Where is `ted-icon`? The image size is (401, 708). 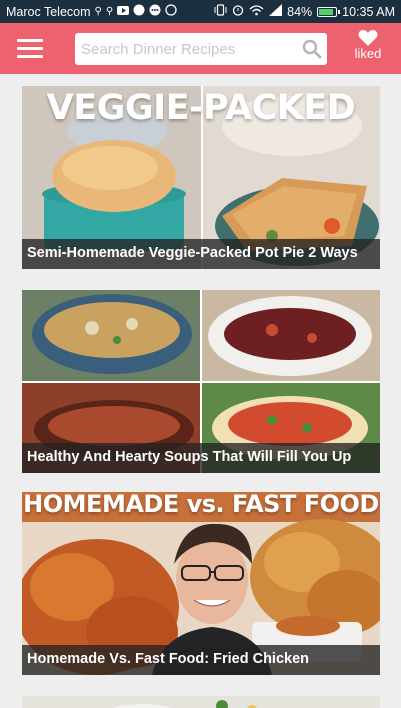
ted-icon is located at coordinates (139, 11).